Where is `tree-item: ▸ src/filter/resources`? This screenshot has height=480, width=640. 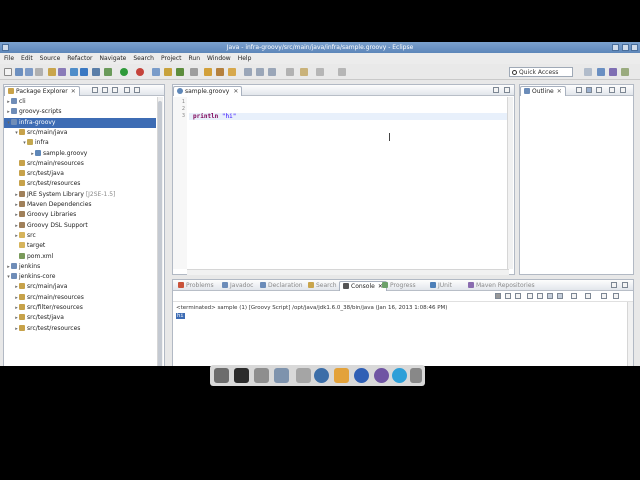 tree-item: ▸ src/filter/resources is located at coordinates (80, 308).